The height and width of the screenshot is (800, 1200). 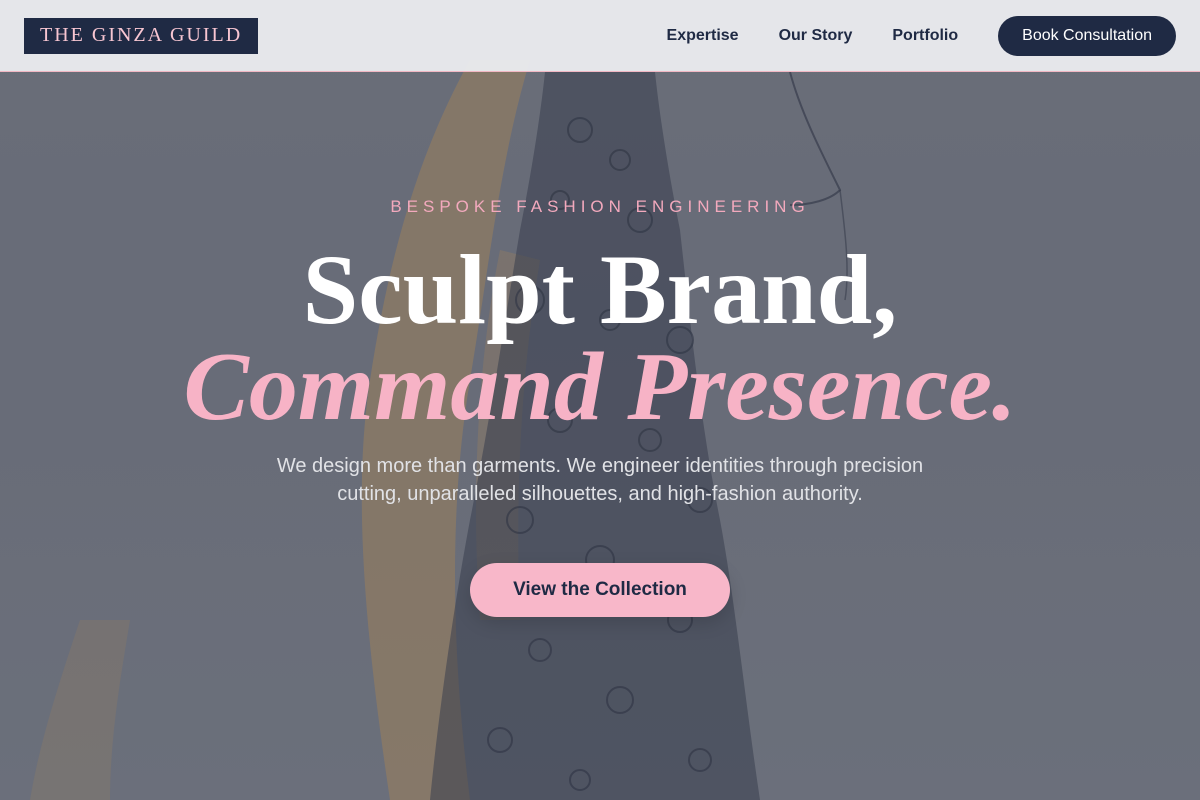 What do you see at coordinates (600, 590) in the screenshot?
I see `view-collection-button: View the Collection` at bounding box center [600, 590].